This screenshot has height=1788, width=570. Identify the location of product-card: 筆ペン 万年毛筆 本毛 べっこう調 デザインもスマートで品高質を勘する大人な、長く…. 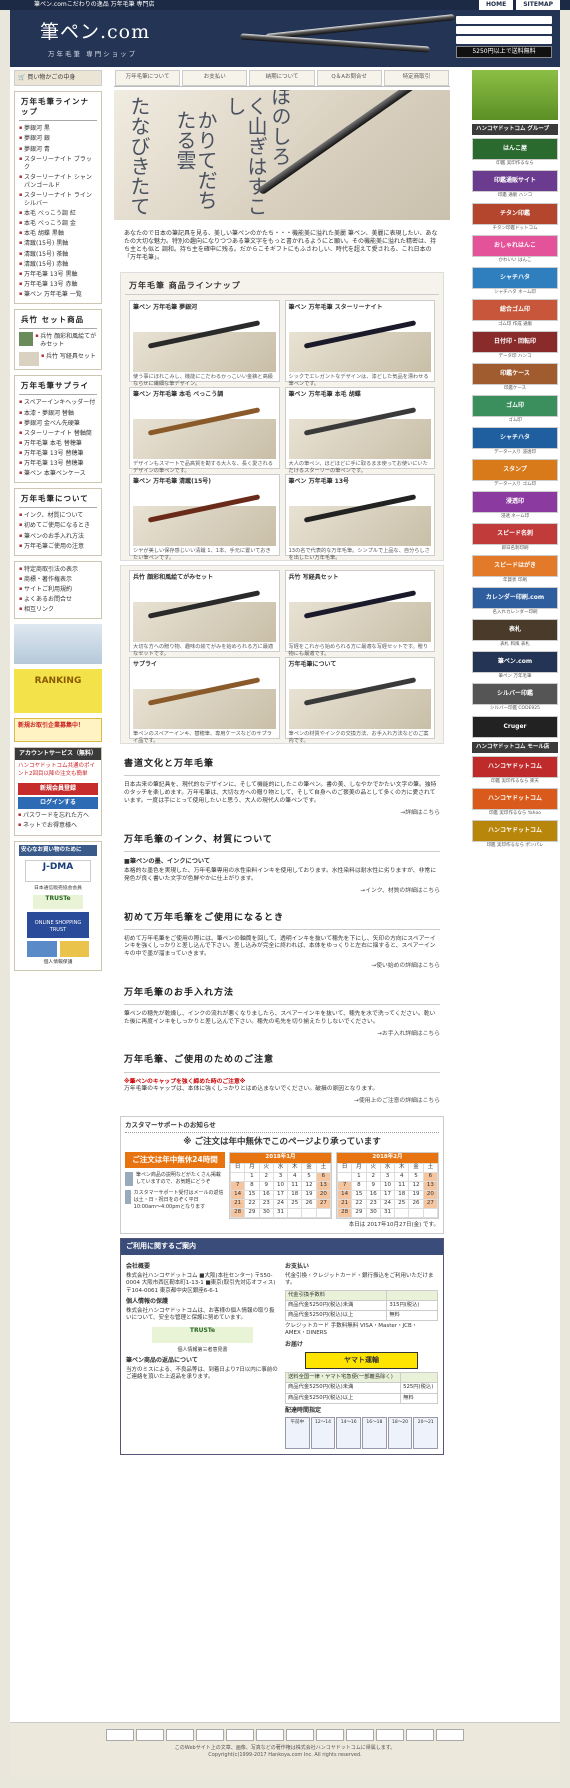
(204, 430).